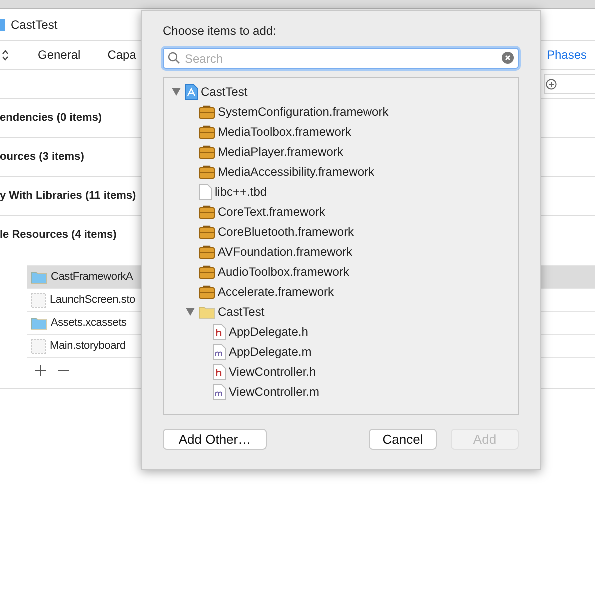 The height and width of the screenshot is (596, 595). I want to click on add-circle-icon, so click(551, 84).